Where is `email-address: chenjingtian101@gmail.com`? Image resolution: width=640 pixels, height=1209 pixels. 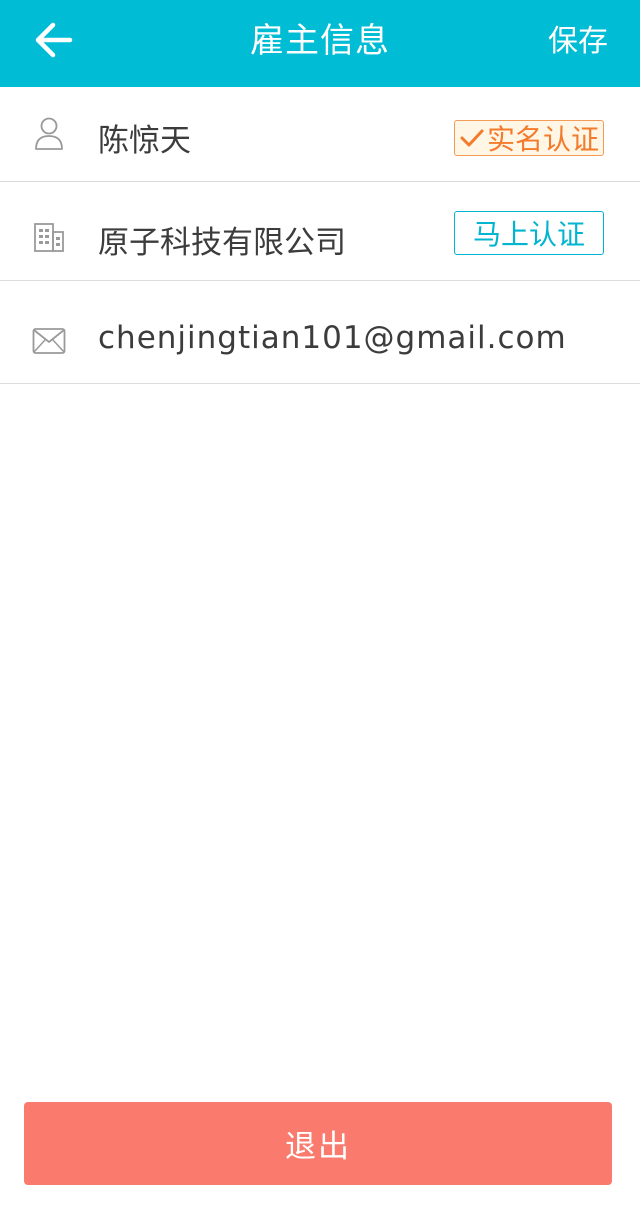 email-address: chenjingtian101@gmail.com is located at coordinates (332, 338).